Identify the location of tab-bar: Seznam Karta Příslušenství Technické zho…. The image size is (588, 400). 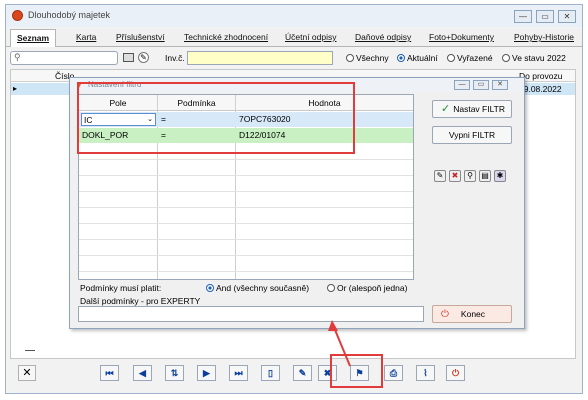
(294, 38).